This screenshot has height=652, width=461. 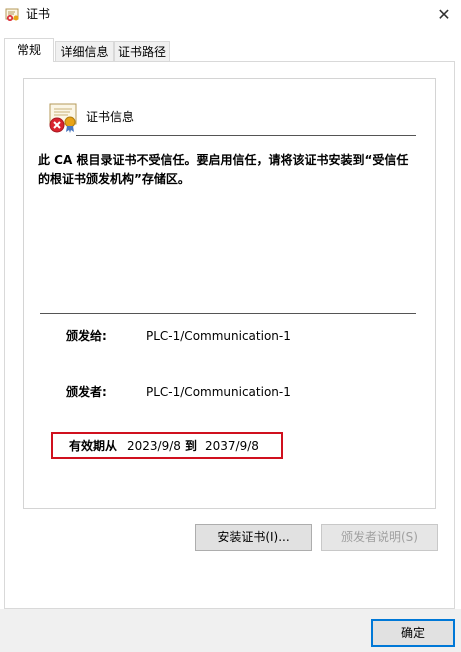 What do you see at coordinates (93, 446) in the screenshot?
I see `valid-from-label: 有效期从` at bounding box center [93, 446].